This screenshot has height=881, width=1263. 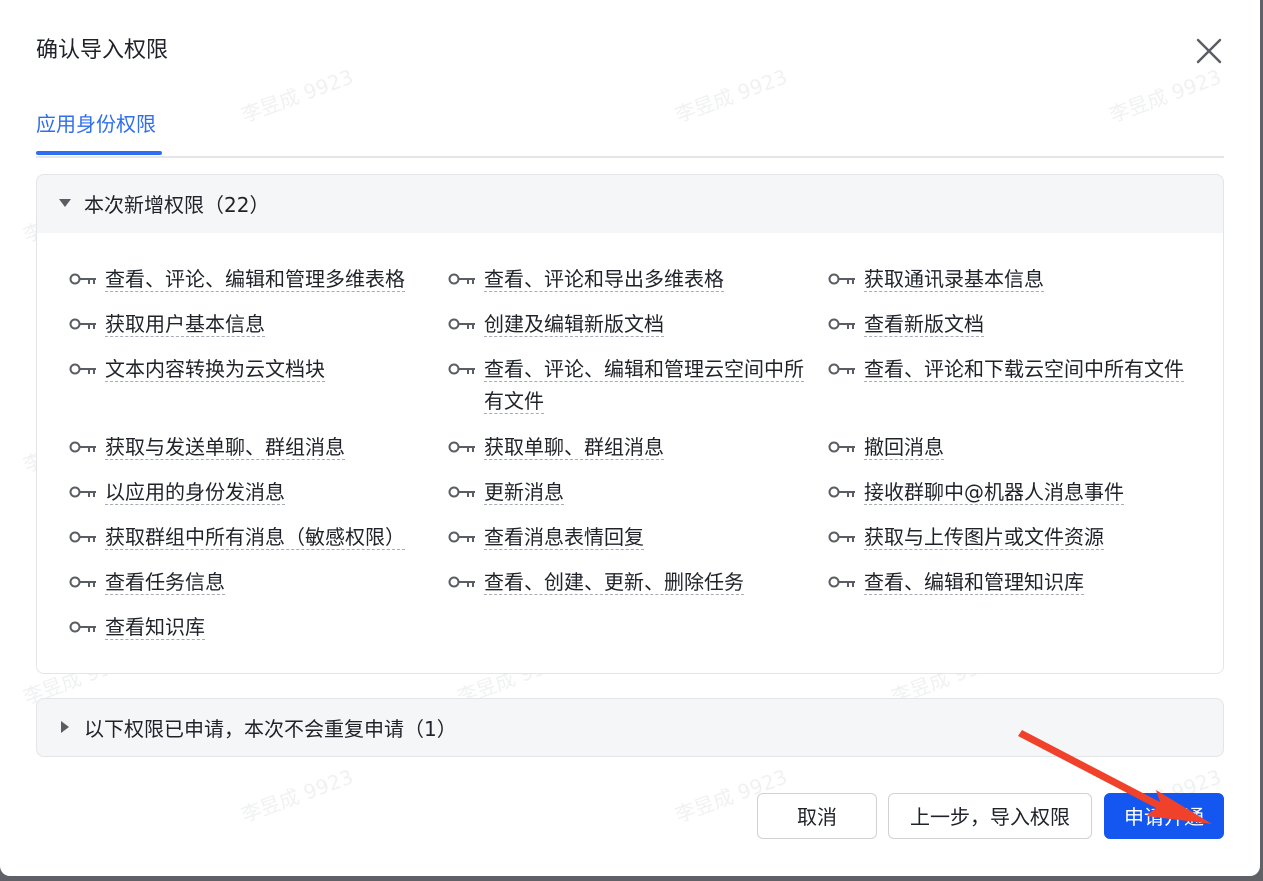 I want to click on permission-link: 查看、评论和下载云空间中所有文件, so click(x=1024, y=369).